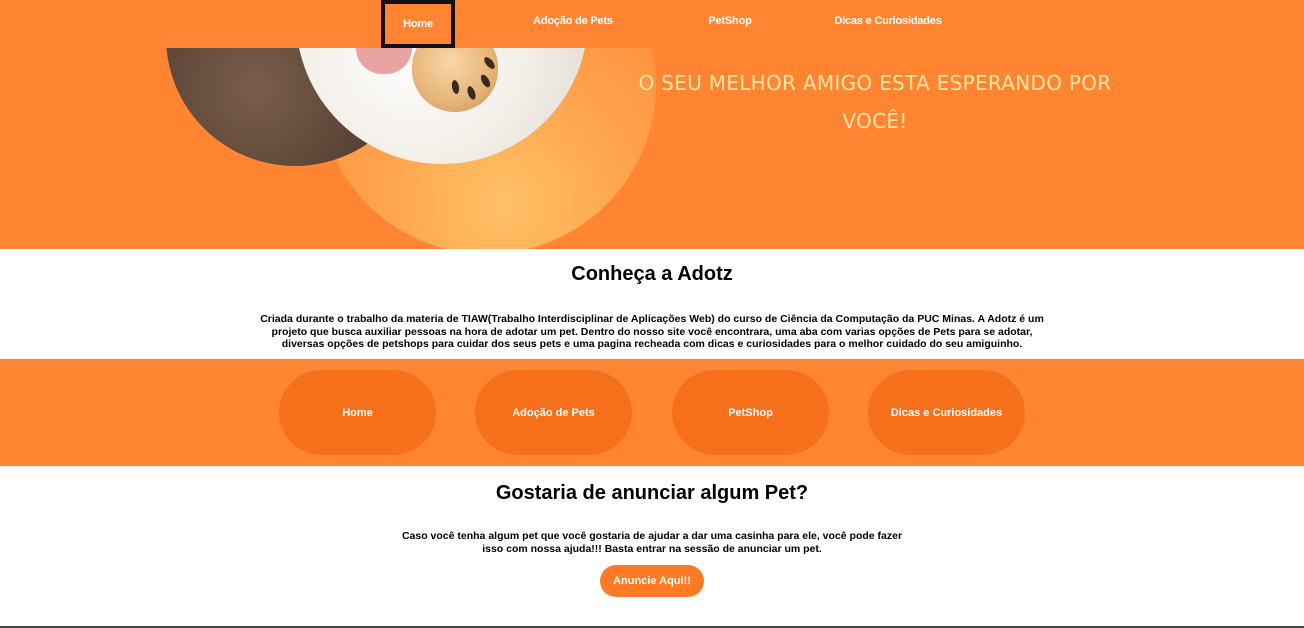 The width and height of the screenshot is (1304, 628). I want to click on about-title: Conheça a Adotz, so click(652, 274).